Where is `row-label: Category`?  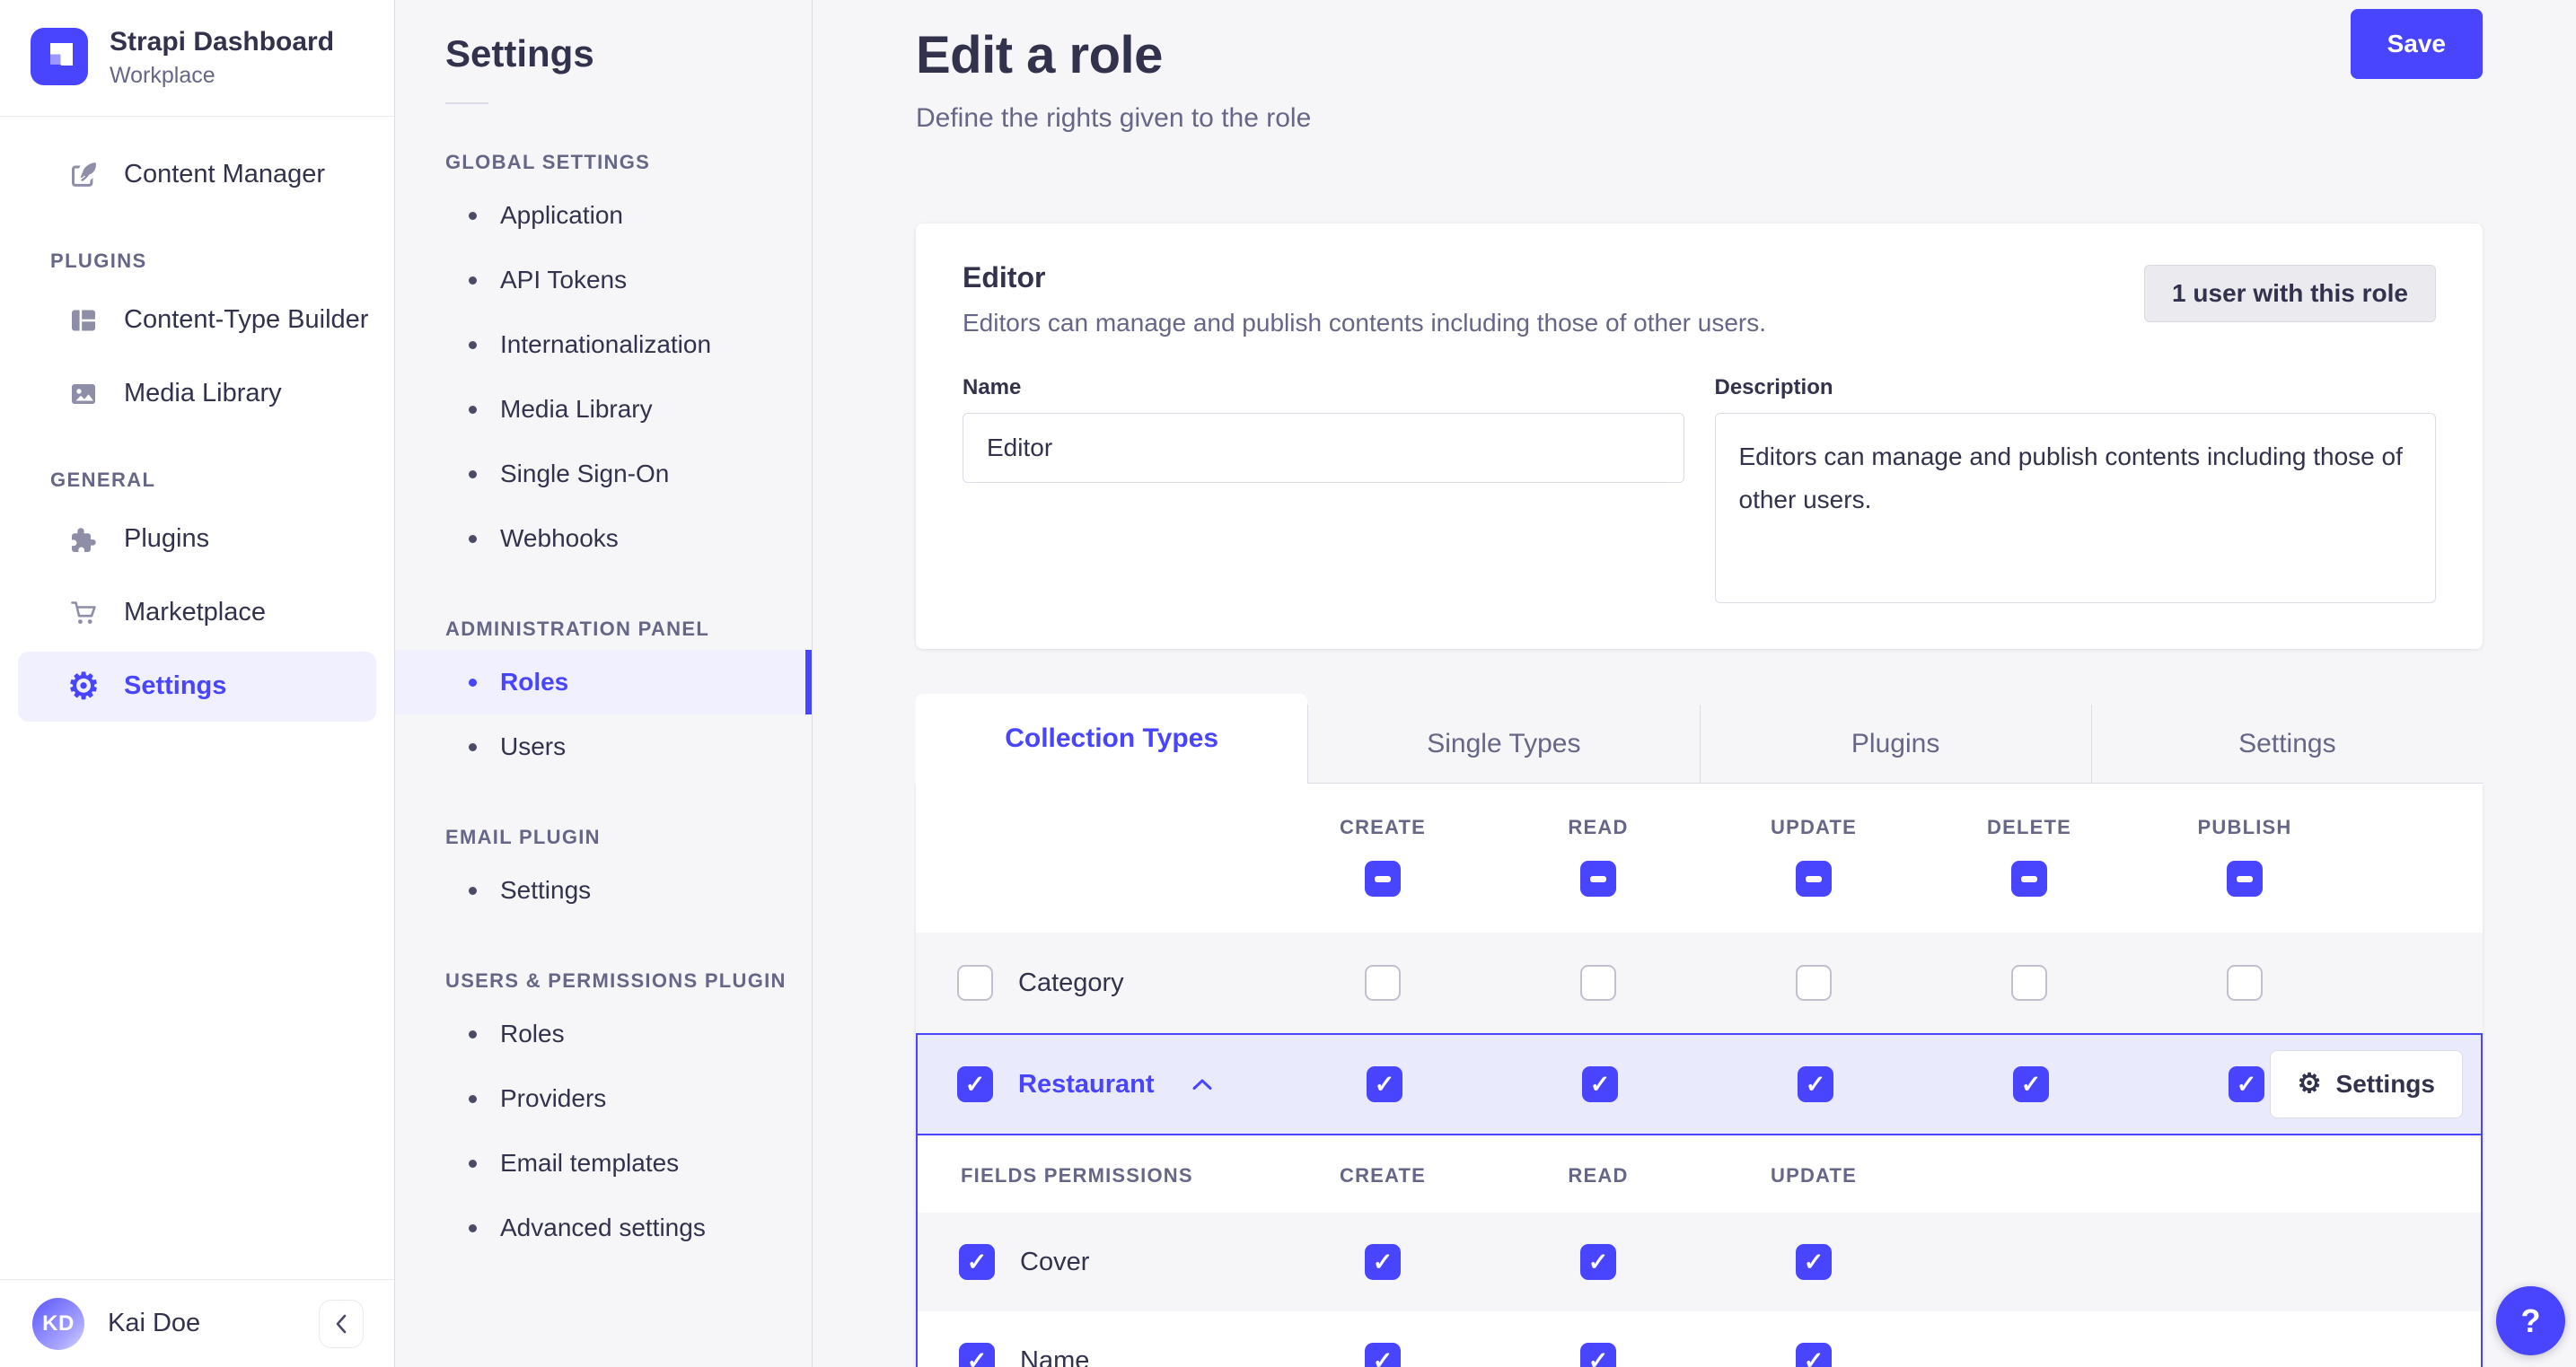 row-label: Category is located at coordinates (1071, 983).